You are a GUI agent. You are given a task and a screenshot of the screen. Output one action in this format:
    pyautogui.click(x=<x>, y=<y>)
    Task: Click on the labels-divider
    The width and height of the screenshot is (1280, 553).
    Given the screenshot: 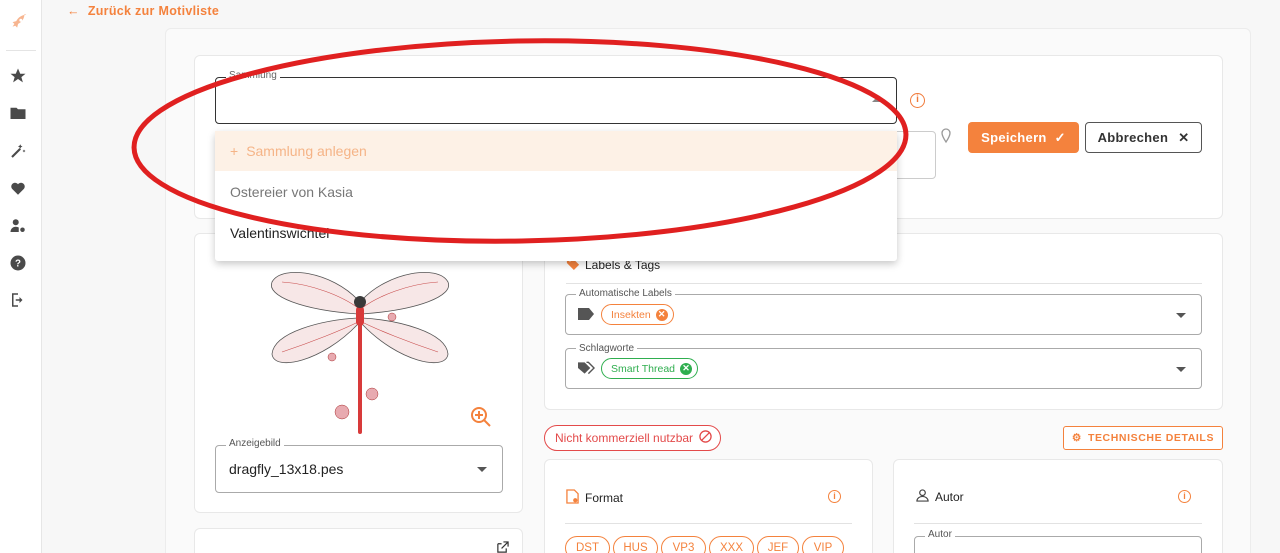 What is the action you would take?
    pyautogui.click(x=884, y=283)
    